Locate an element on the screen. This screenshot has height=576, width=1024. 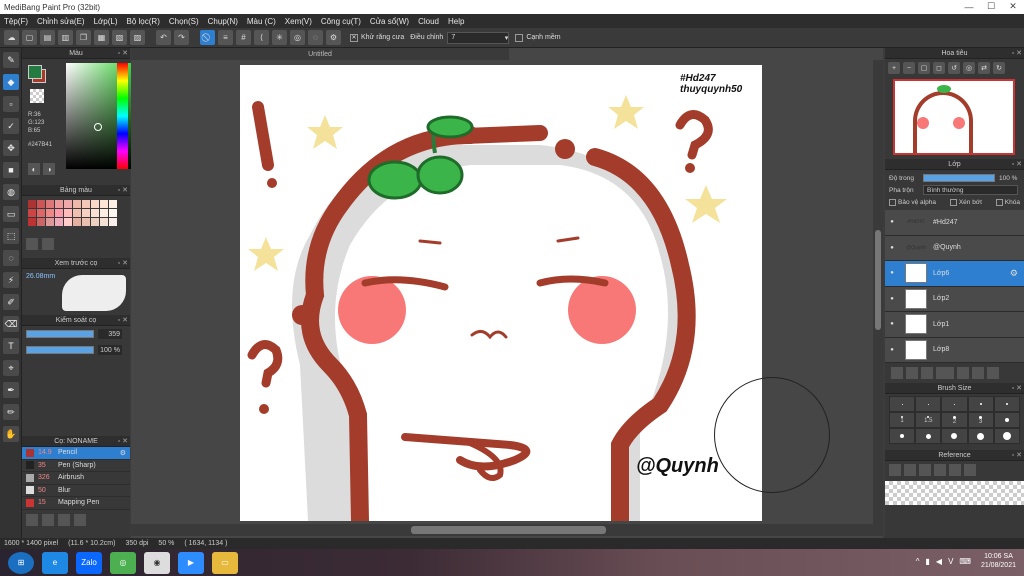
close-button: ✕ is located at coordinates (1013, 6).